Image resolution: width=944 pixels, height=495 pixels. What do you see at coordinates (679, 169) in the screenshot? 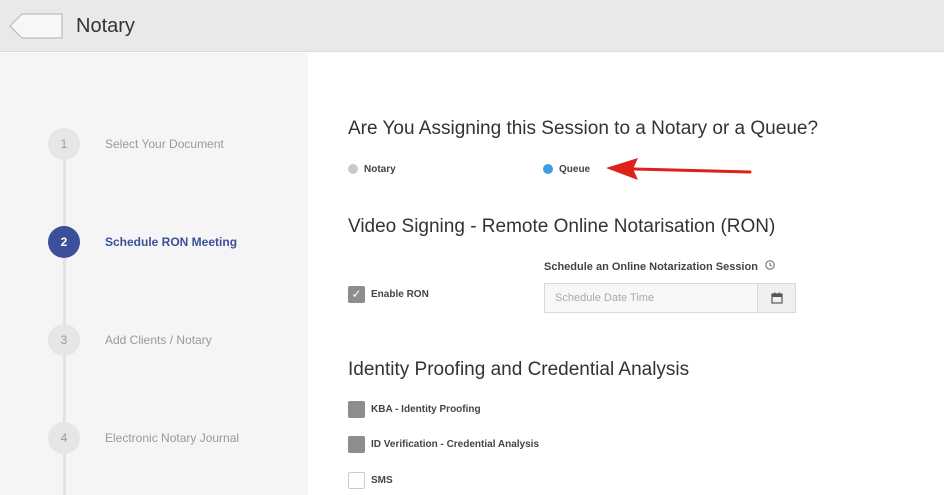
I see `red-arrow-icon` at bounding box center [679, 169].